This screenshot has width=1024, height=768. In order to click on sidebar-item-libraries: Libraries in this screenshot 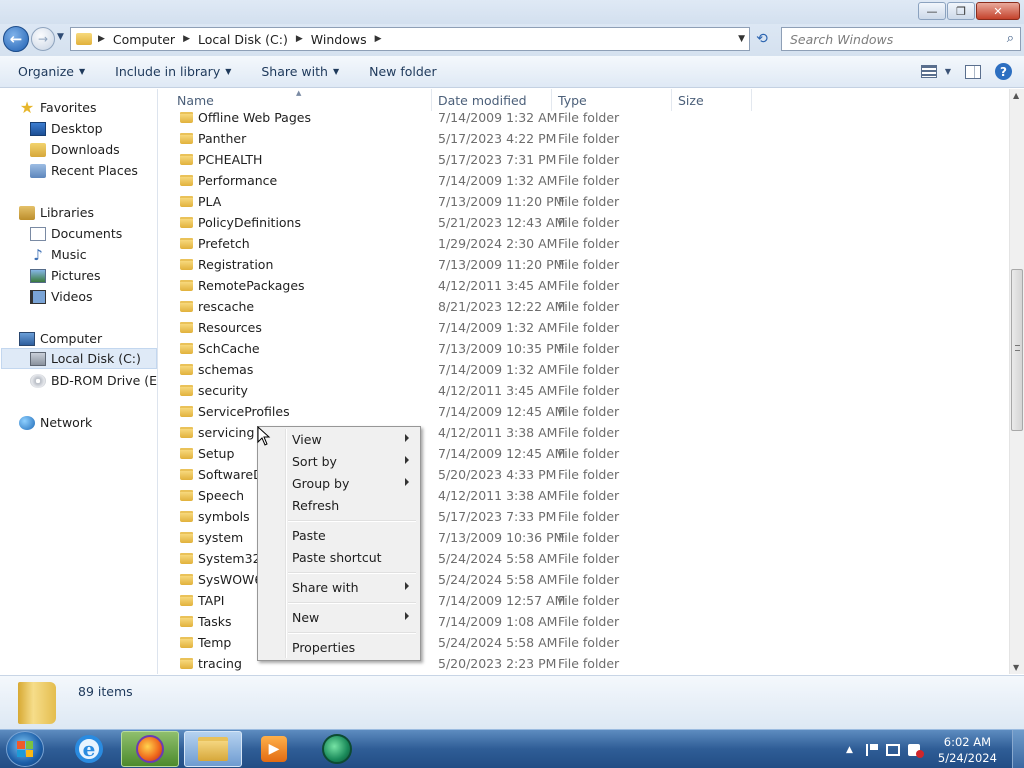, I will do `click(56, 212)`.